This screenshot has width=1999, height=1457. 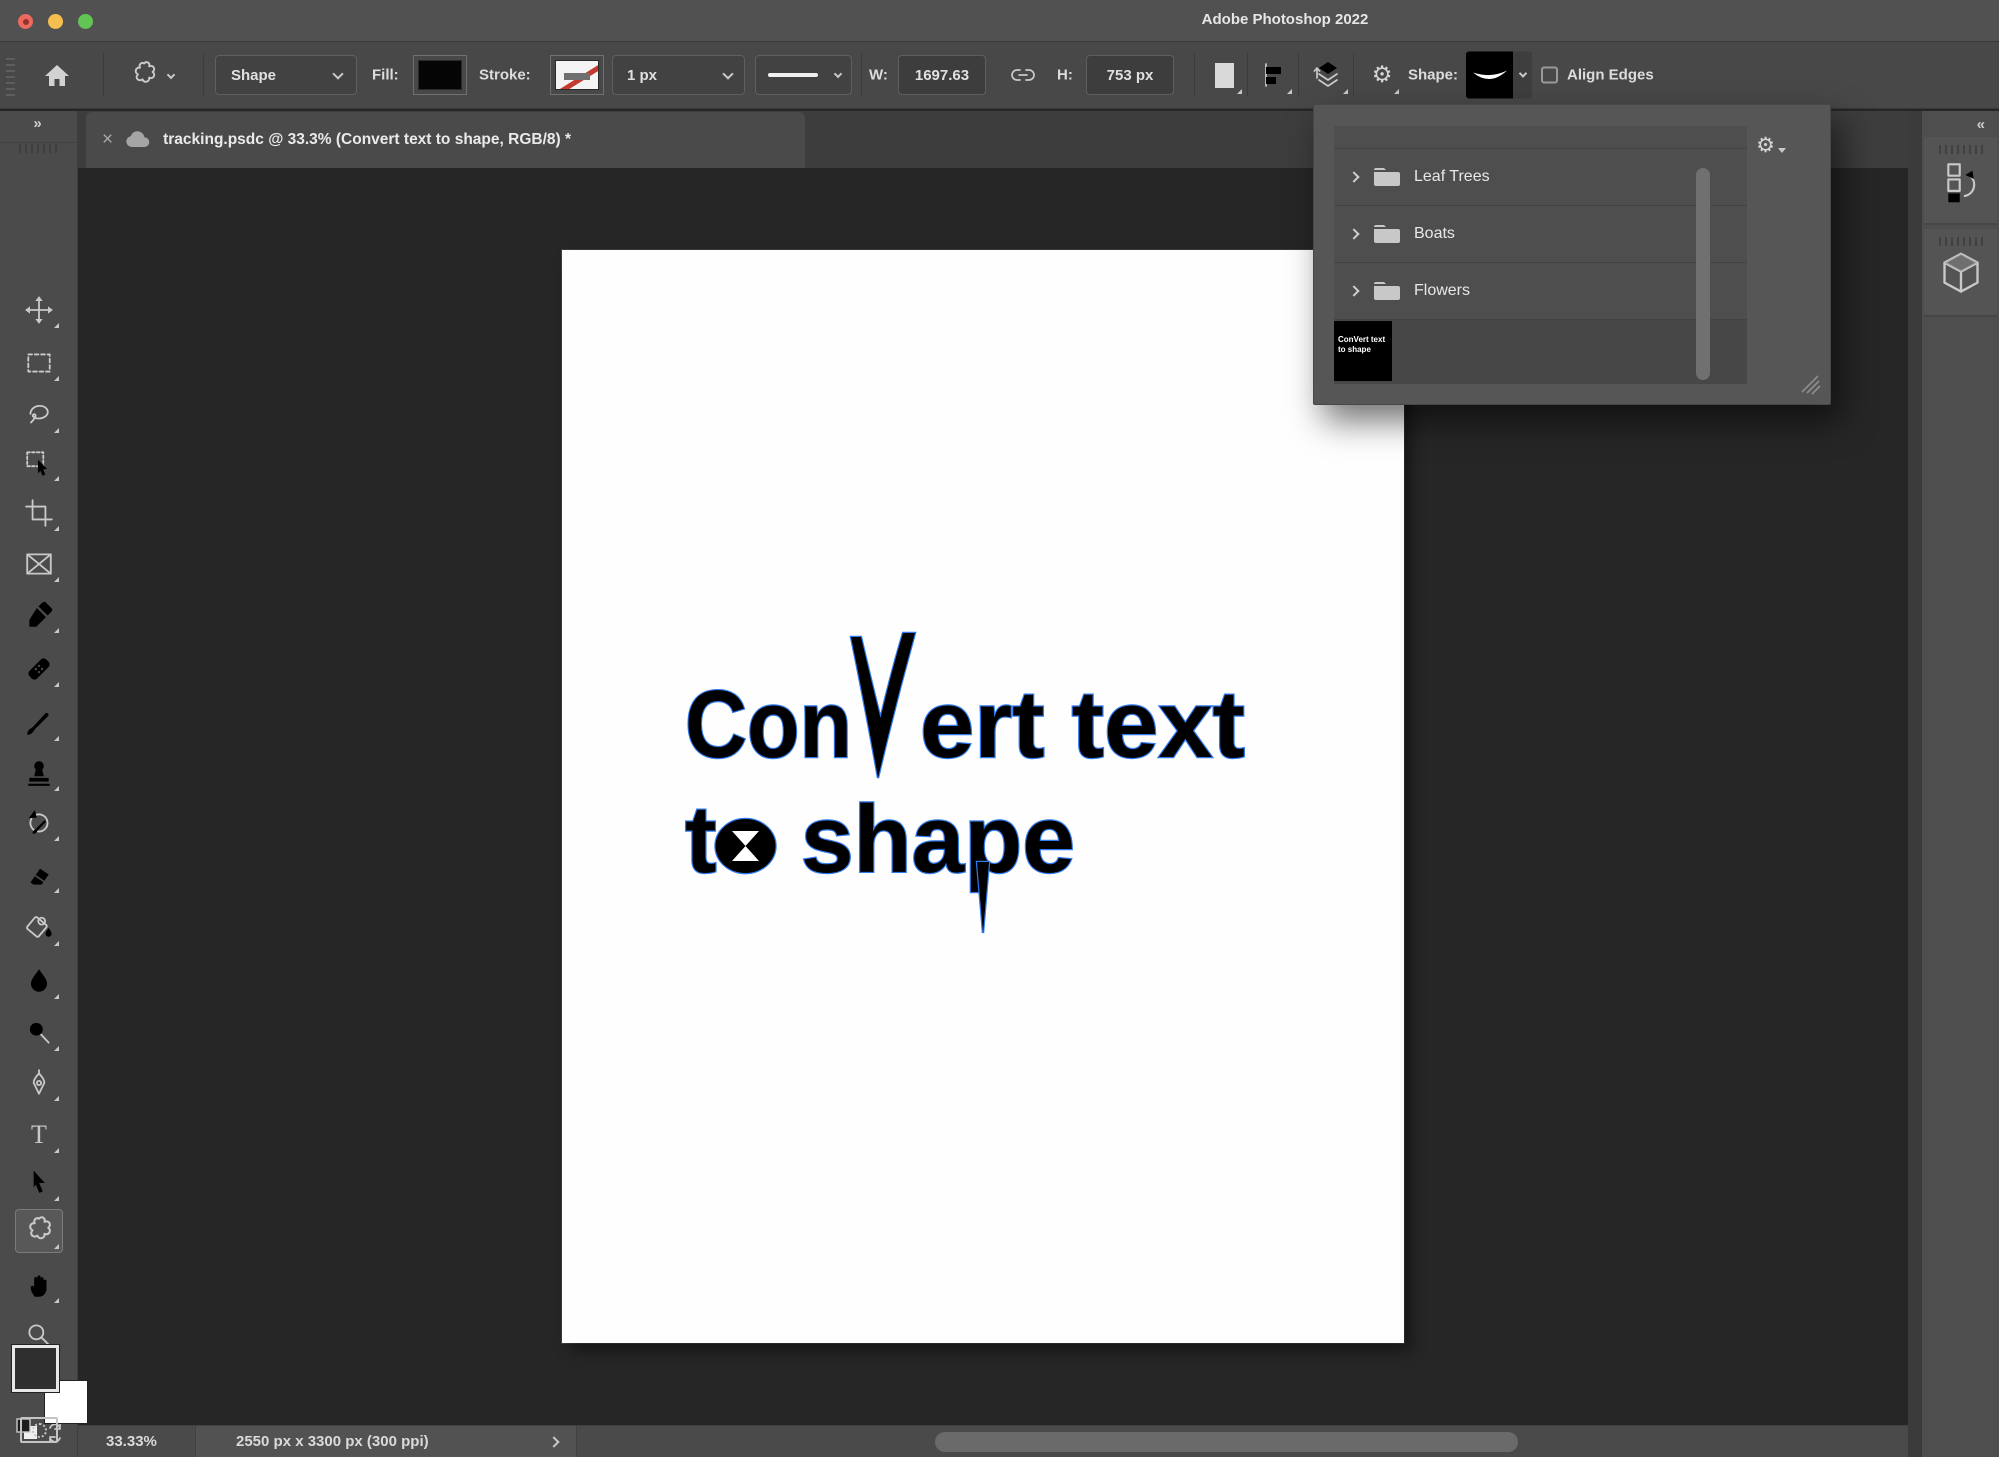 I want to click on path-alignment-icon, so click(x=1273, y=75).